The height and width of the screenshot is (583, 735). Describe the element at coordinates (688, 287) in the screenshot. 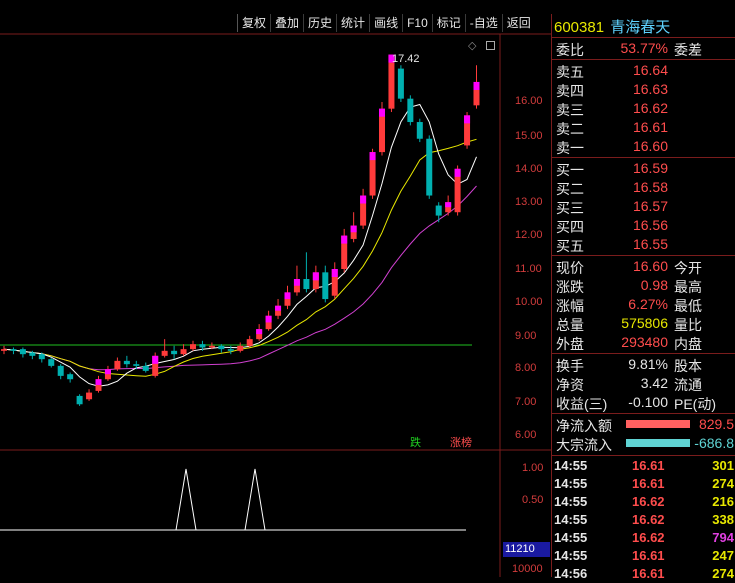

I see `stat-label2: 最高` at that location.